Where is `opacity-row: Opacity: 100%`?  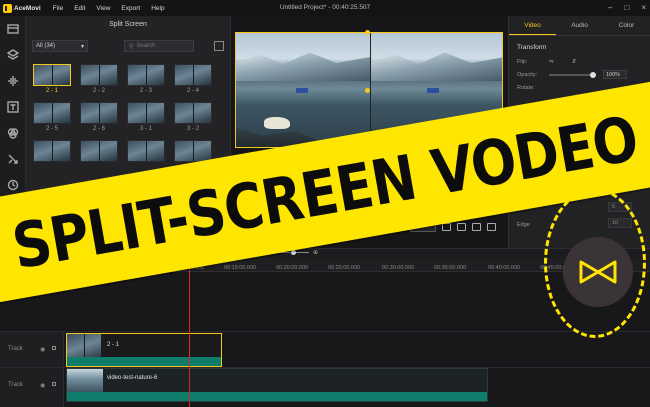 opacity-row: Opacity: 100% is located at coordinates (579, 74).